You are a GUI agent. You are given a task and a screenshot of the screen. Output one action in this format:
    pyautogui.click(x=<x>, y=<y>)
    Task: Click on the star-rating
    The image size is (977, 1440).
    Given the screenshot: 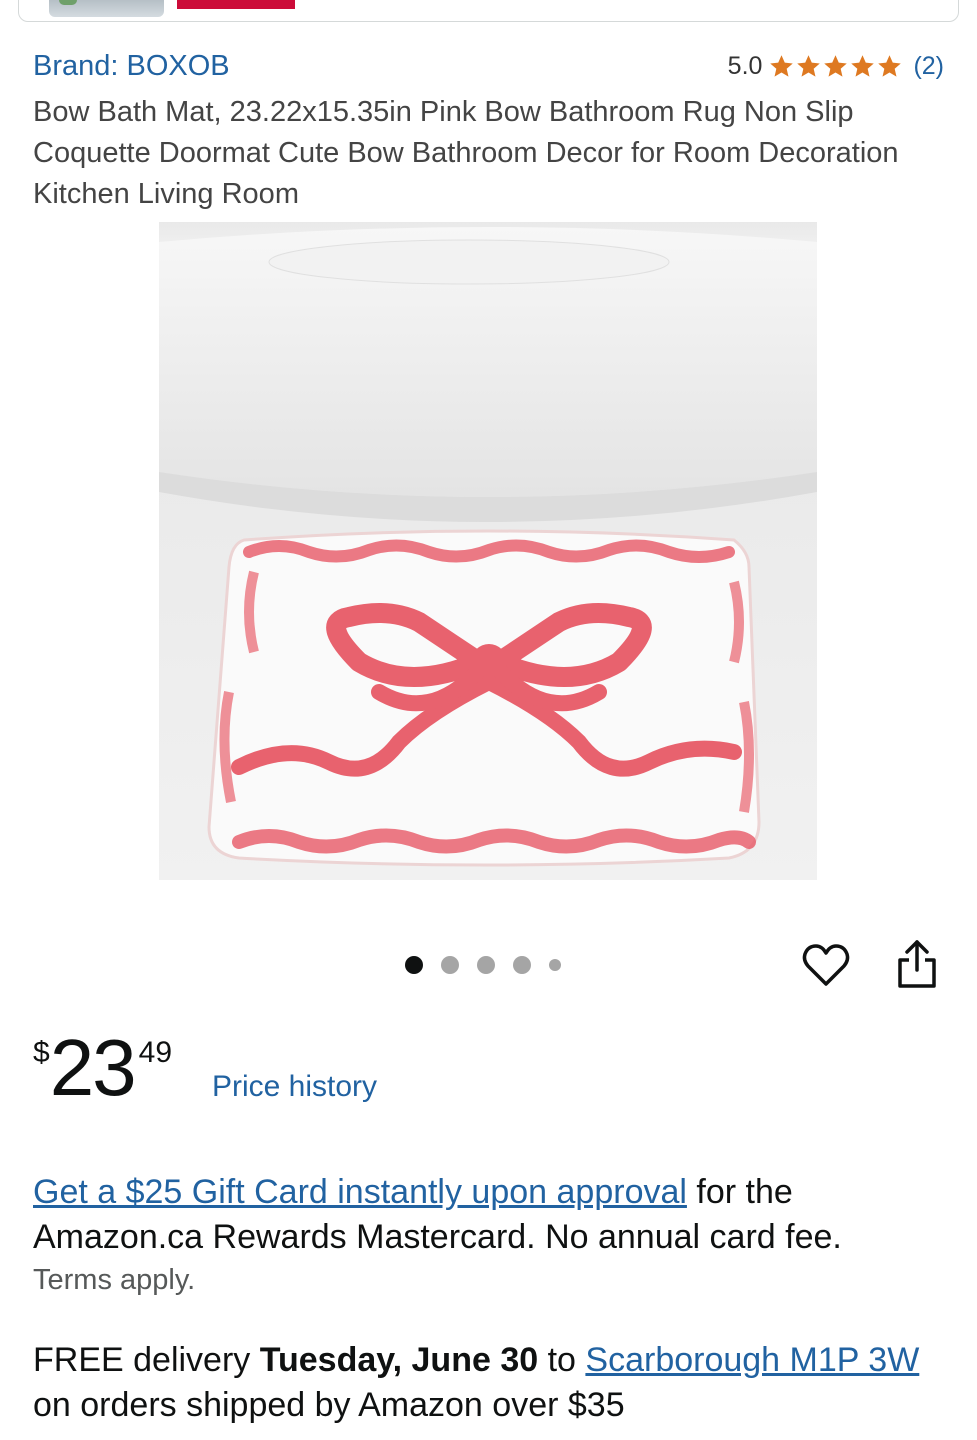 What is the action you would take?
    pyautogui.click(x=835, y=66)
    